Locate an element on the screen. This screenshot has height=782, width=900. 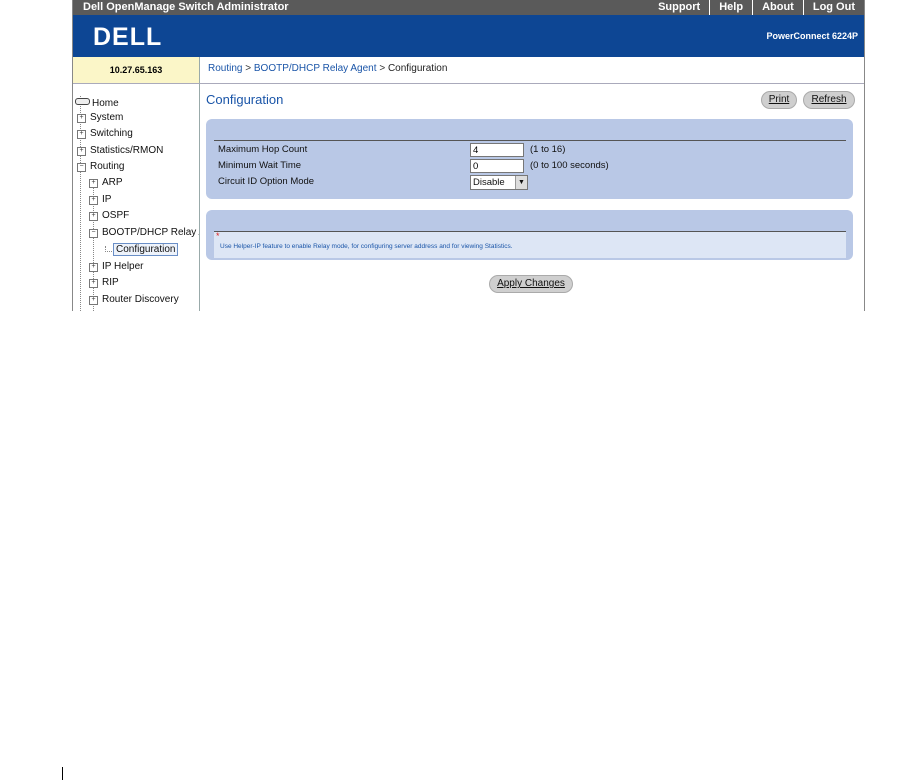
page-title: Configuration is located at coordinates (245, 99).